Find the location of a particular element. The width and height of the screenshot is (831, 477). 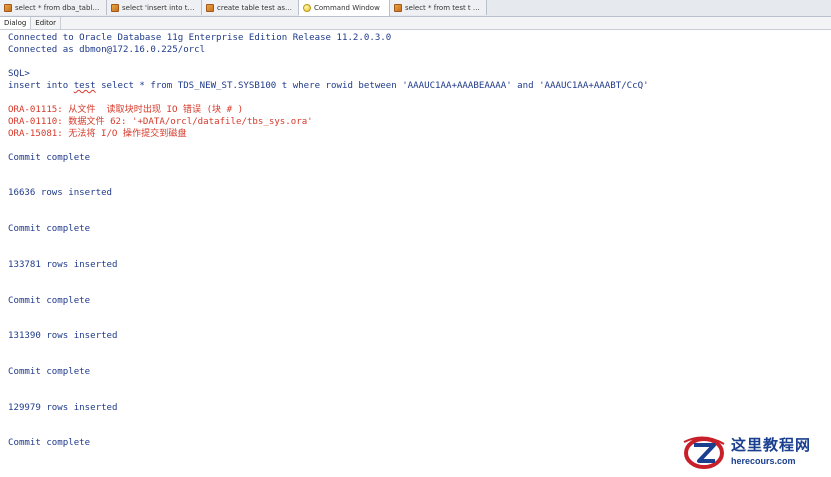

watermark-url: herecours.com is located at coordinates (763, 461).